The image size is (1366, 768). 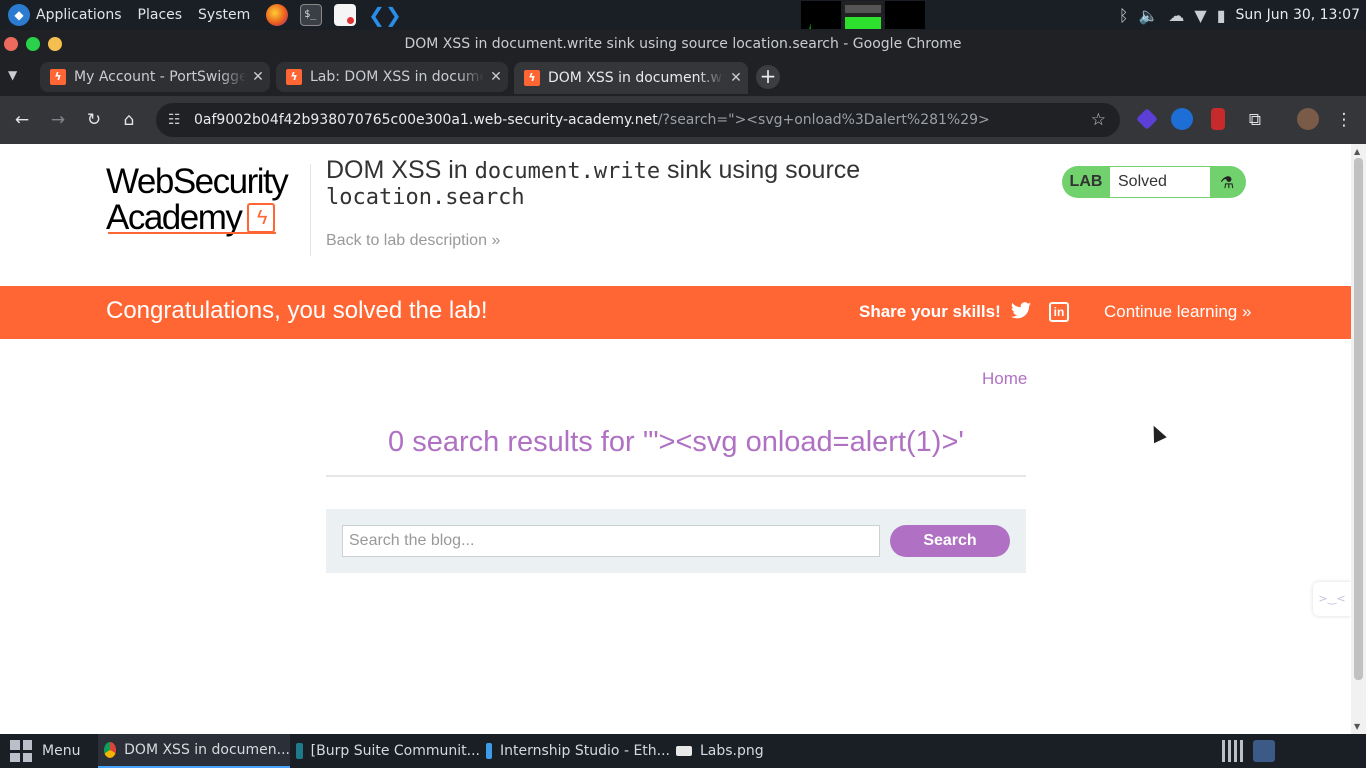 I want to click on lab-label: LAB, so click(x=1086, y=181).